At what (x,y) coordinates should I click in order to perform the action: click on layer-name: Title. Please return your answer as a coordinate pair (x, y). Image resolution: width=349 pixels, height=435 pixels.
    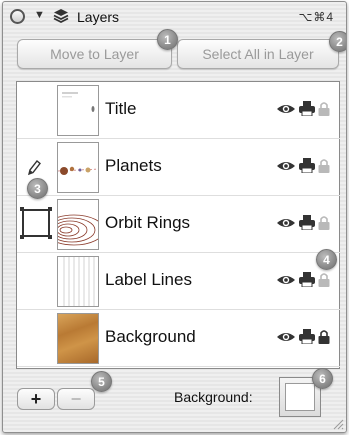
    Looking at the image, I should click on (121, 109).